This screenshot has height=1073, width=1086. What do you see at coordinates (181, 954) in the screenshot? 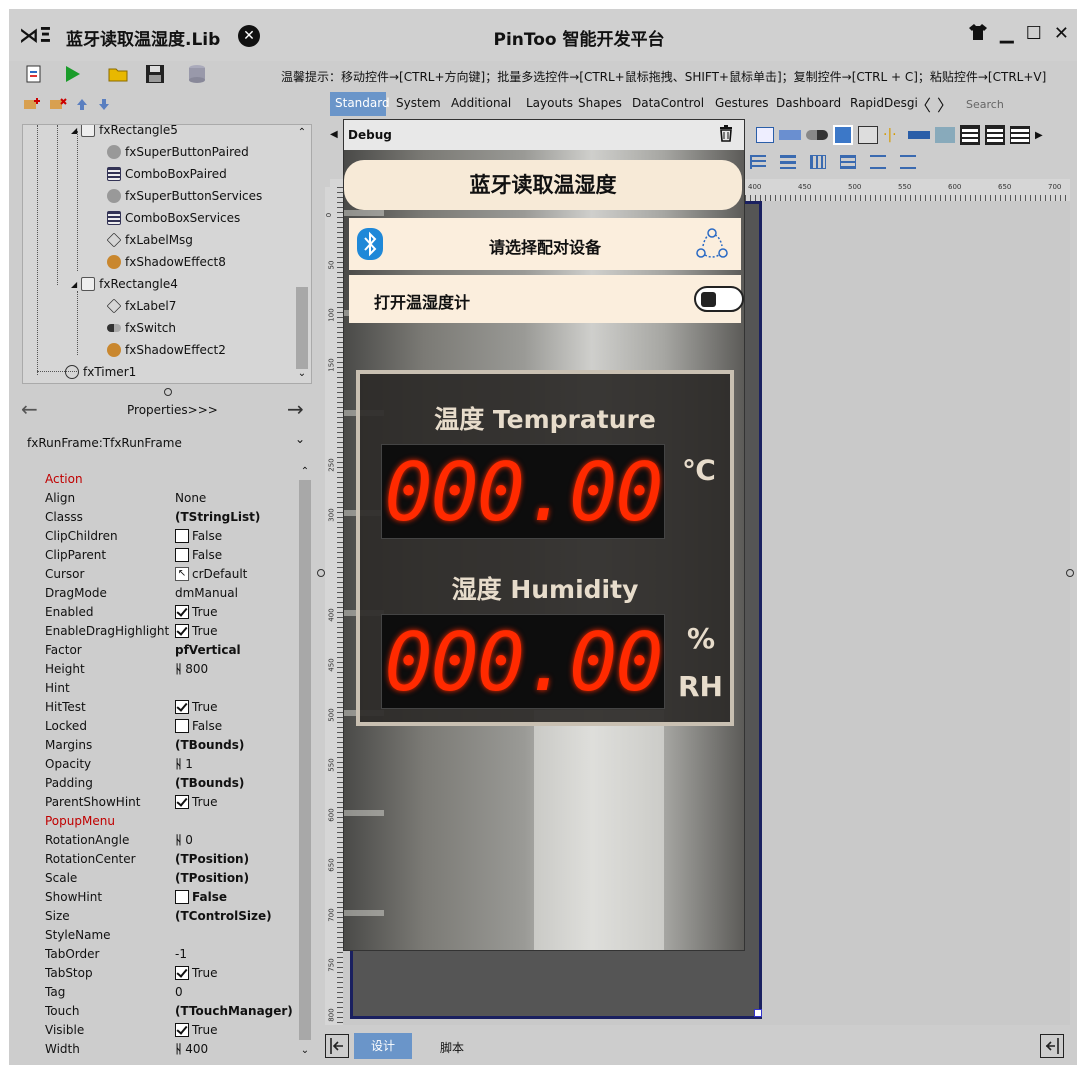
I see `property-value: -1` at bounding box center [181, 954].